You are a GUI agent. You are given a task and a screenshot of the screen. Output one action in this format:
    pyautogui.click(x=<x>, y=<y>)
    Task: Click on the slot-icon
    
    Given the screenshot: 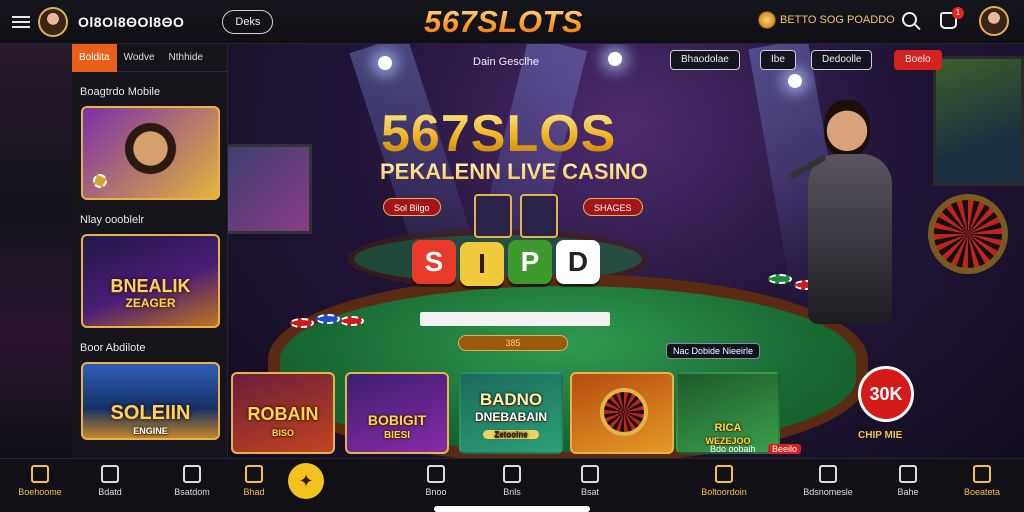 What is the action you would take?
    pyautogui.click(x=512, y=474)
    